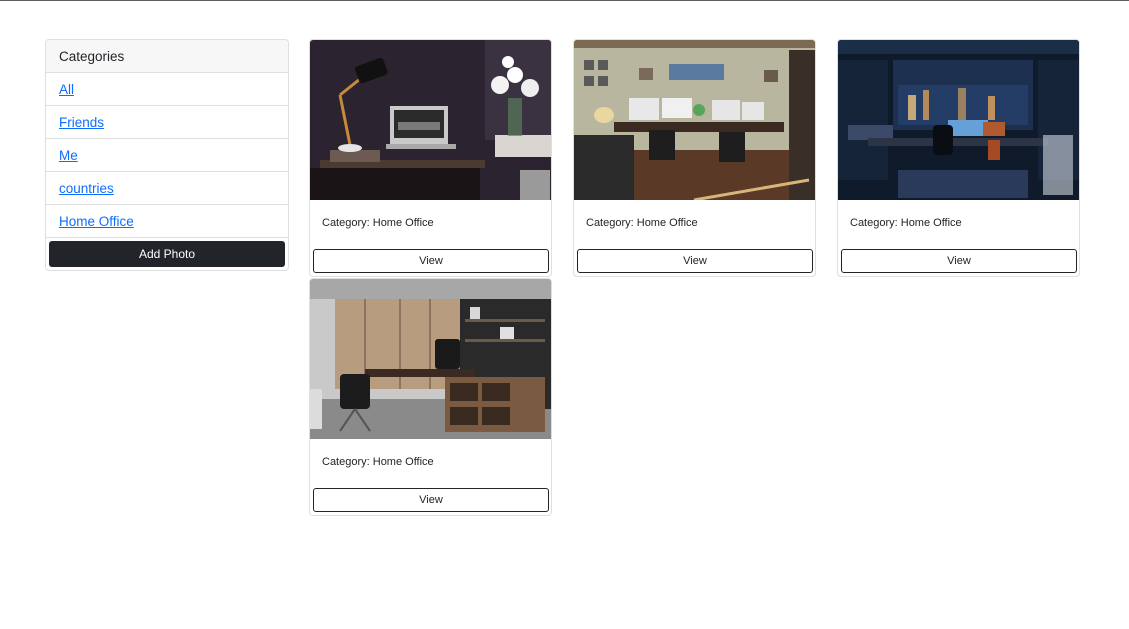  I want to click on category-item-countries: countries, so click(167, 188).